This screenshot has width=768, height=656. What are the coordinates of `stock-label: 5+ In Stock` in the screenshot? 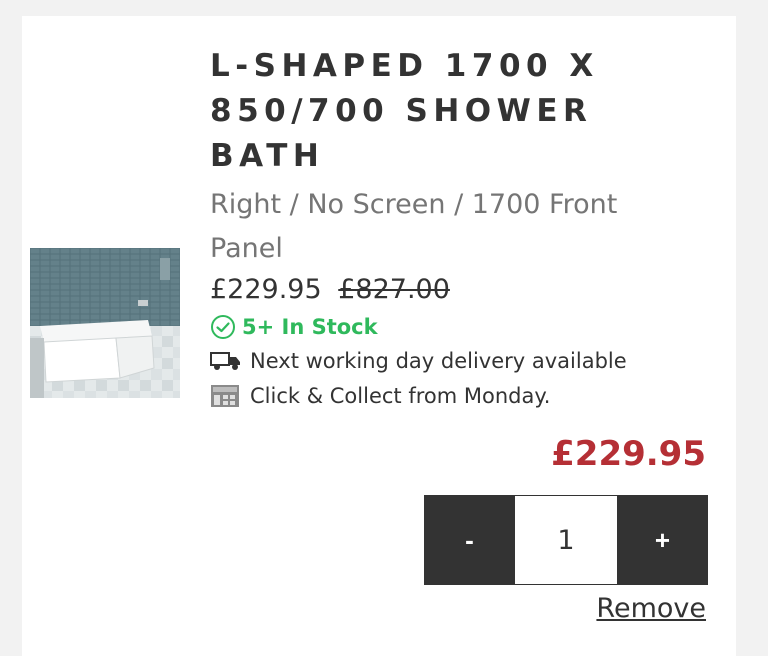 It's located at (310, 327).